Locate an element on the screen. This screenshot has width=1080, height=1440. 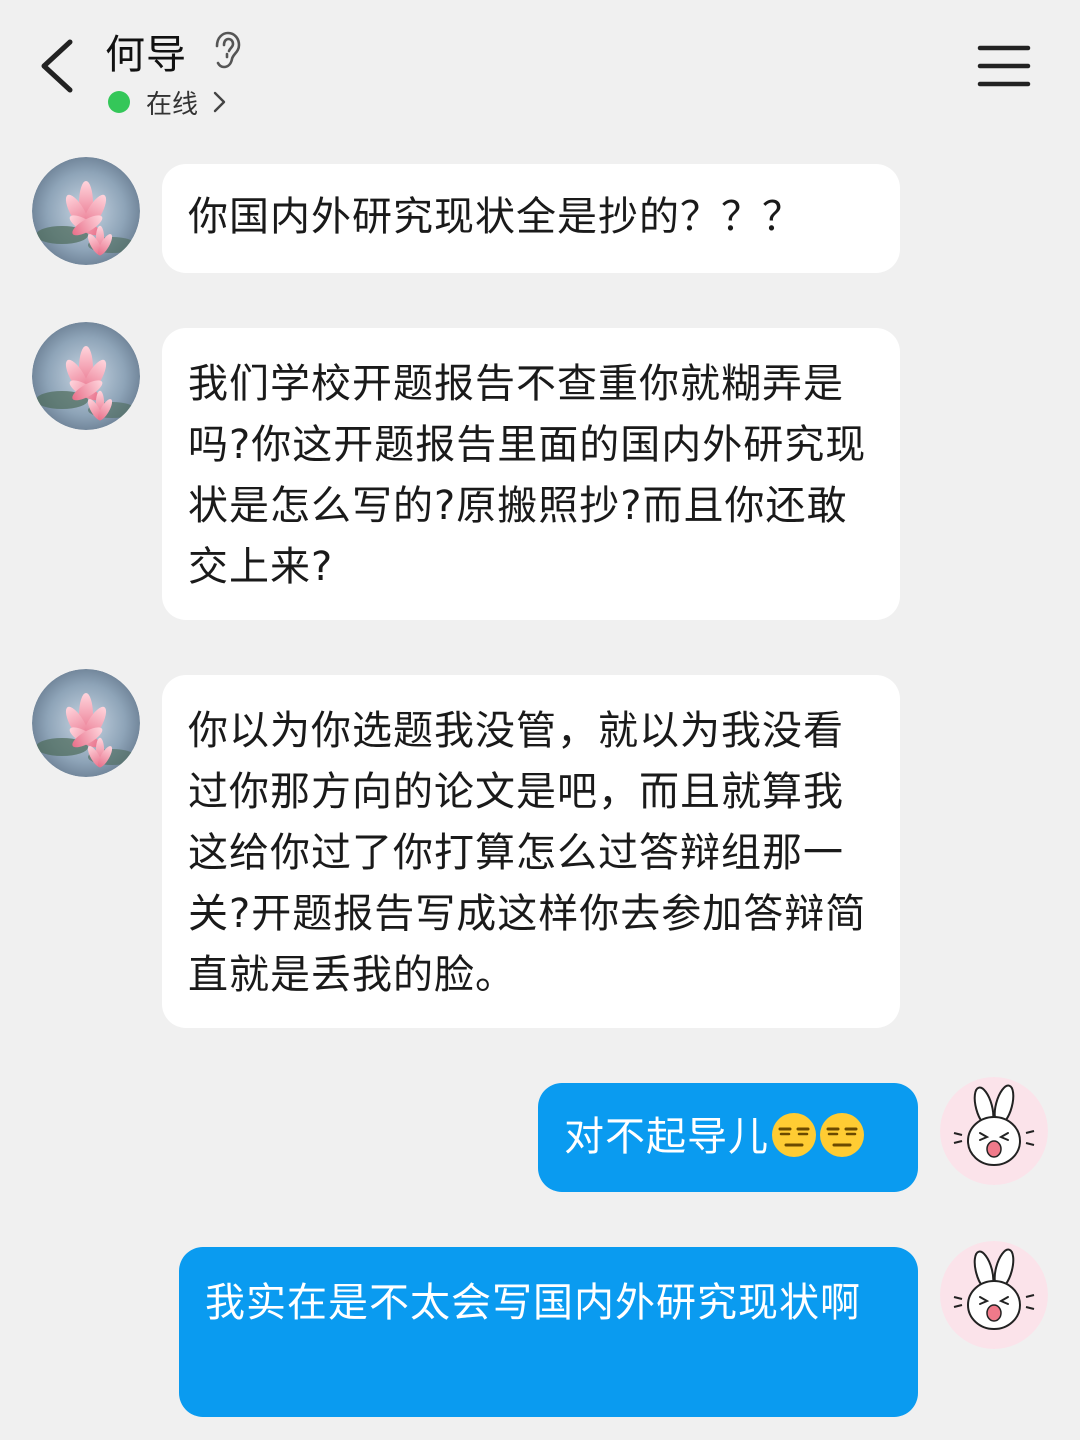
chevron-left-icon is located at coordinates (57, 66).